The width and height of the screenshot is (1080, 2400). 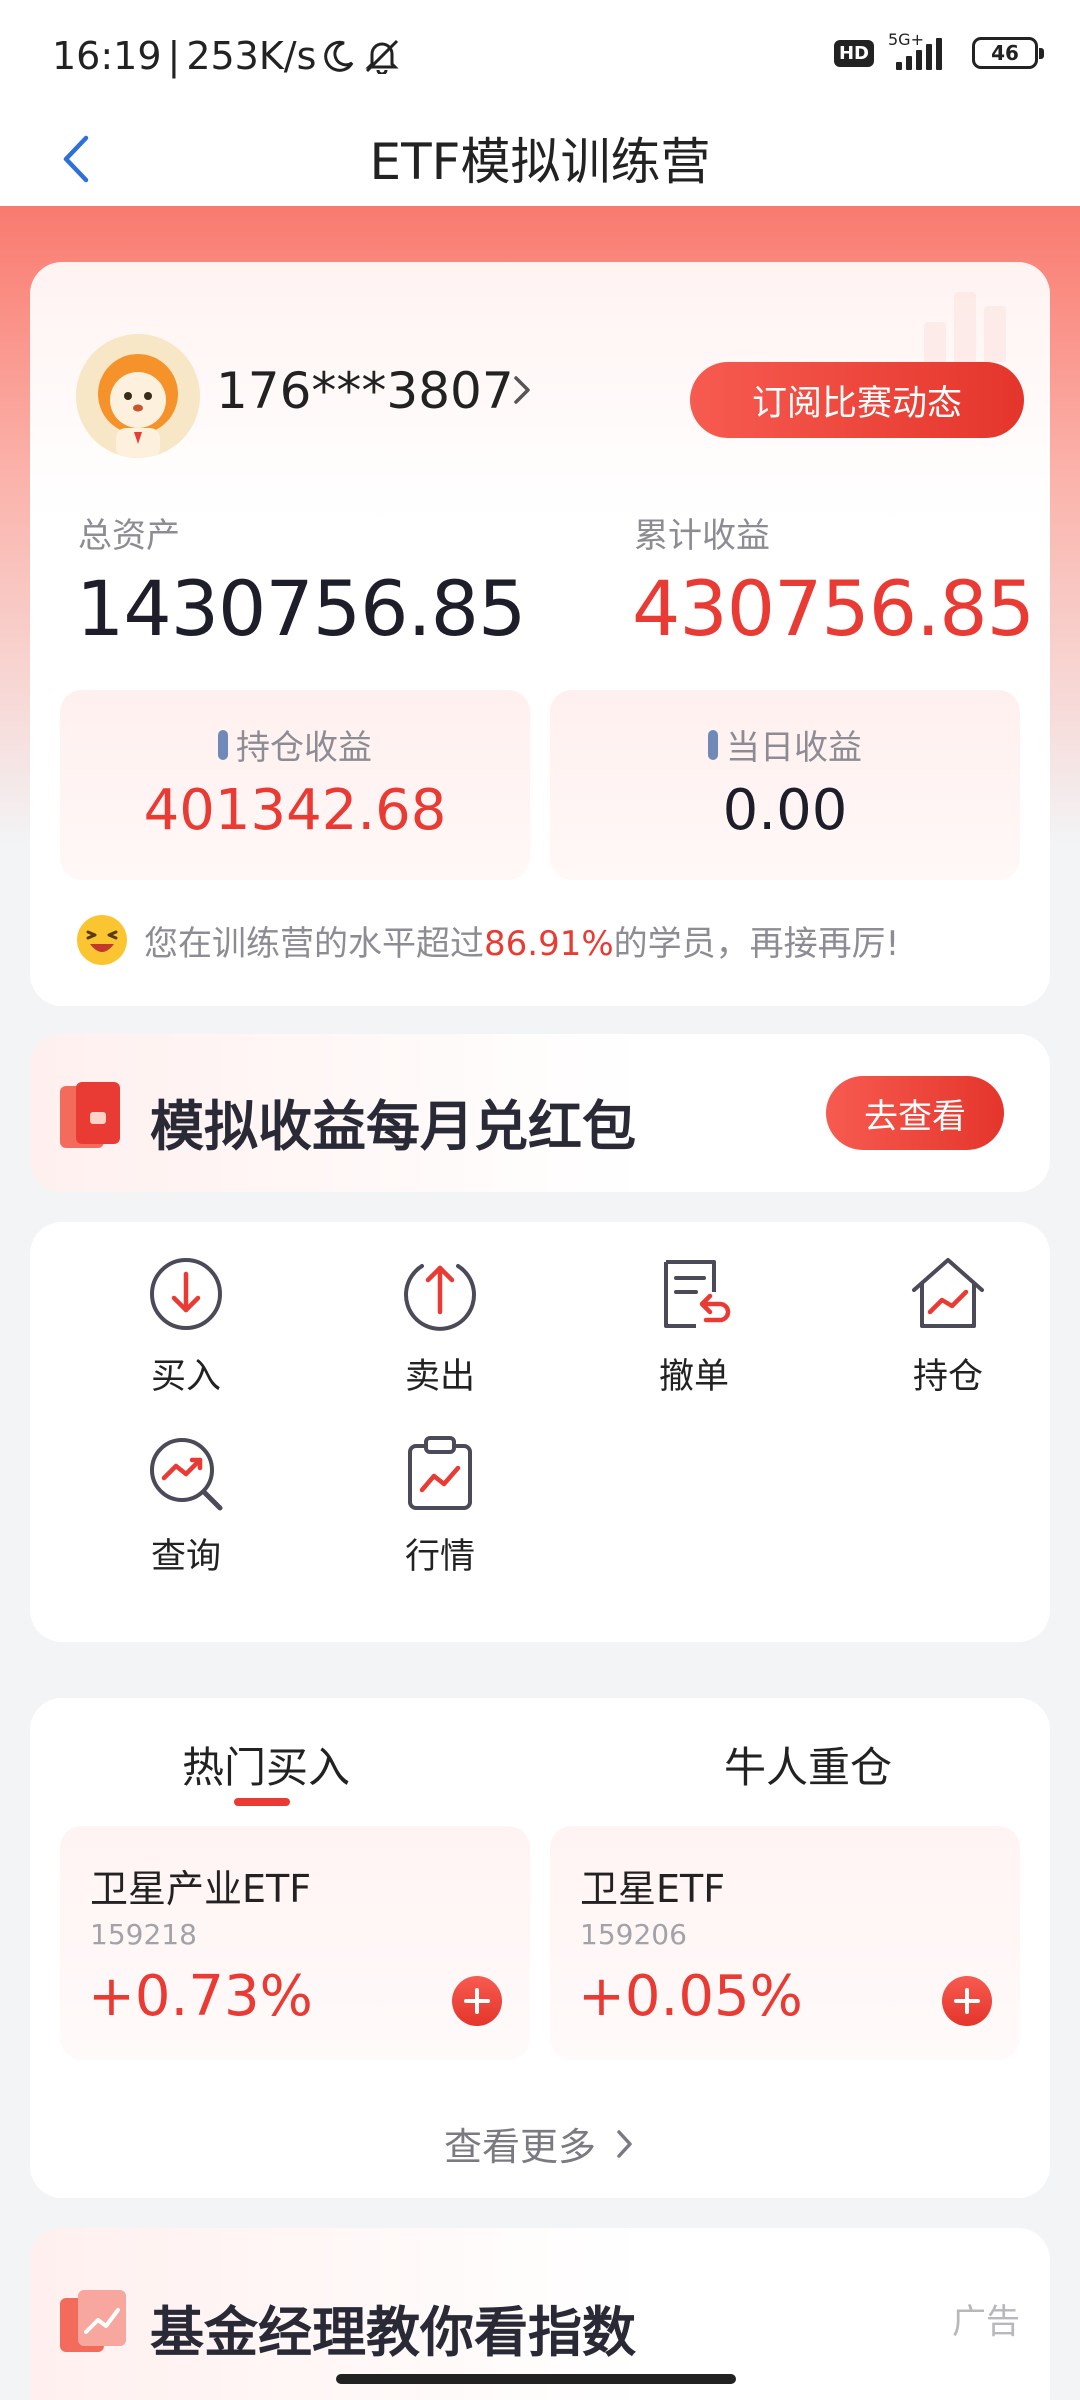 I want to click on fund-change: +0.73%, so click(x=200, y=1996).